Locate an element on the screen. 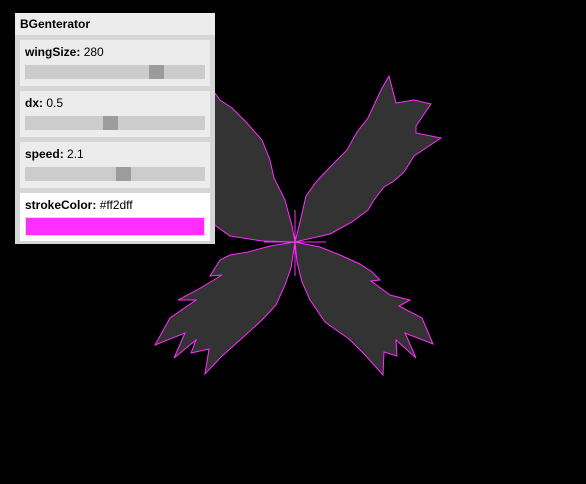 This screenshot has height=484, width=586. dx-control: dx: 0.5 is located at coordinates (115, 114).